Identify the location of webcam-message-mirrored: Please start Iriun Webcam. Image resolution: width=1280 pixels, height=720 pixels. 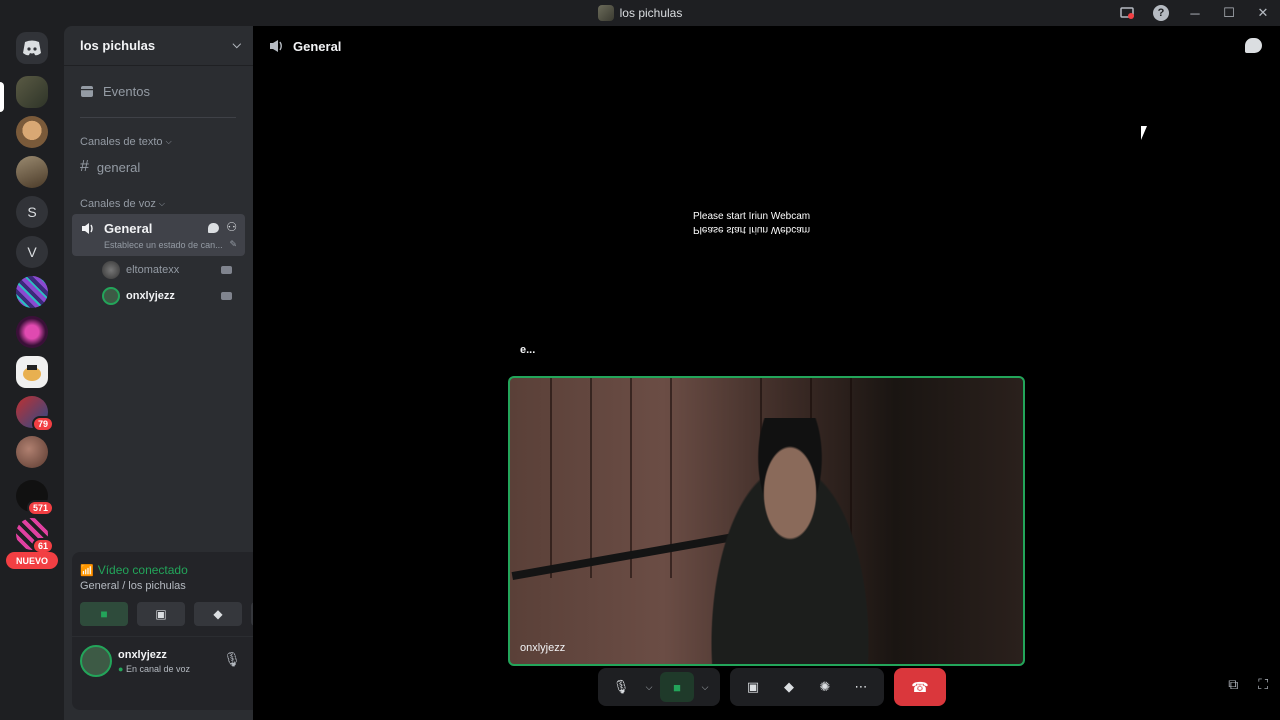
(752, 229).